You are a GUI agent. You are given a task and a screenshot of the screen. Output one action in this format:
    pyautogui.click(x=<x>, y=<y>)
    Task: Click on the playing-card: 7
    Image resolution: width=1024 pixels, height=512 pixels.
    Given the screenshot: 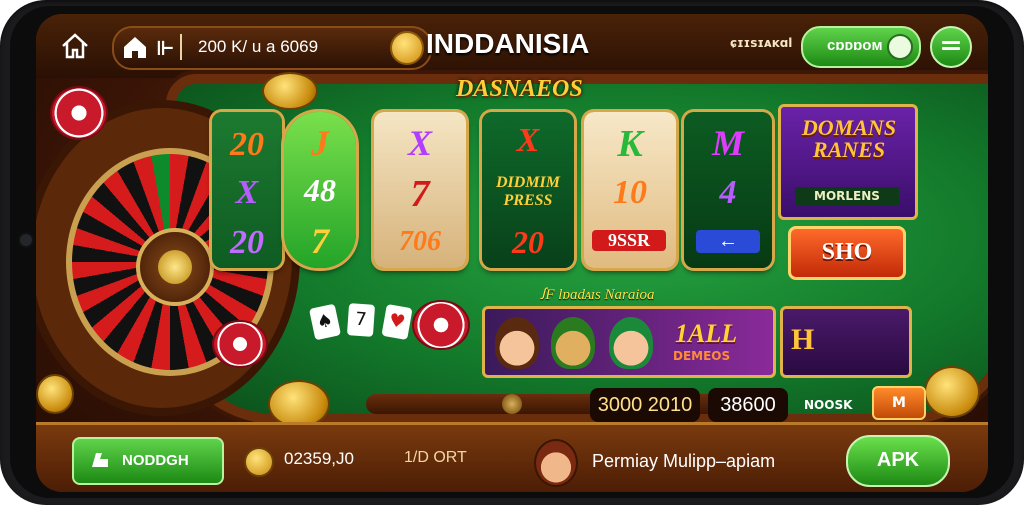 What is the action you would take?
    pyautogui.click(x=361, y=320)
    